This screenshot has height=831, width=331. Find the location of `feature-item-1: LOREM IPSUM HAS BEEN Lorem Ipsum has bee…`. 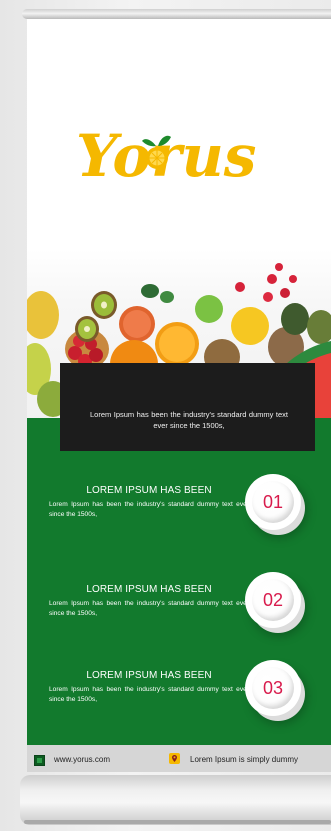

feature-item-1: LOREM IPSUM HAS BEEN Lorem Ipsum has bee… is located at coordinates (149, 502).